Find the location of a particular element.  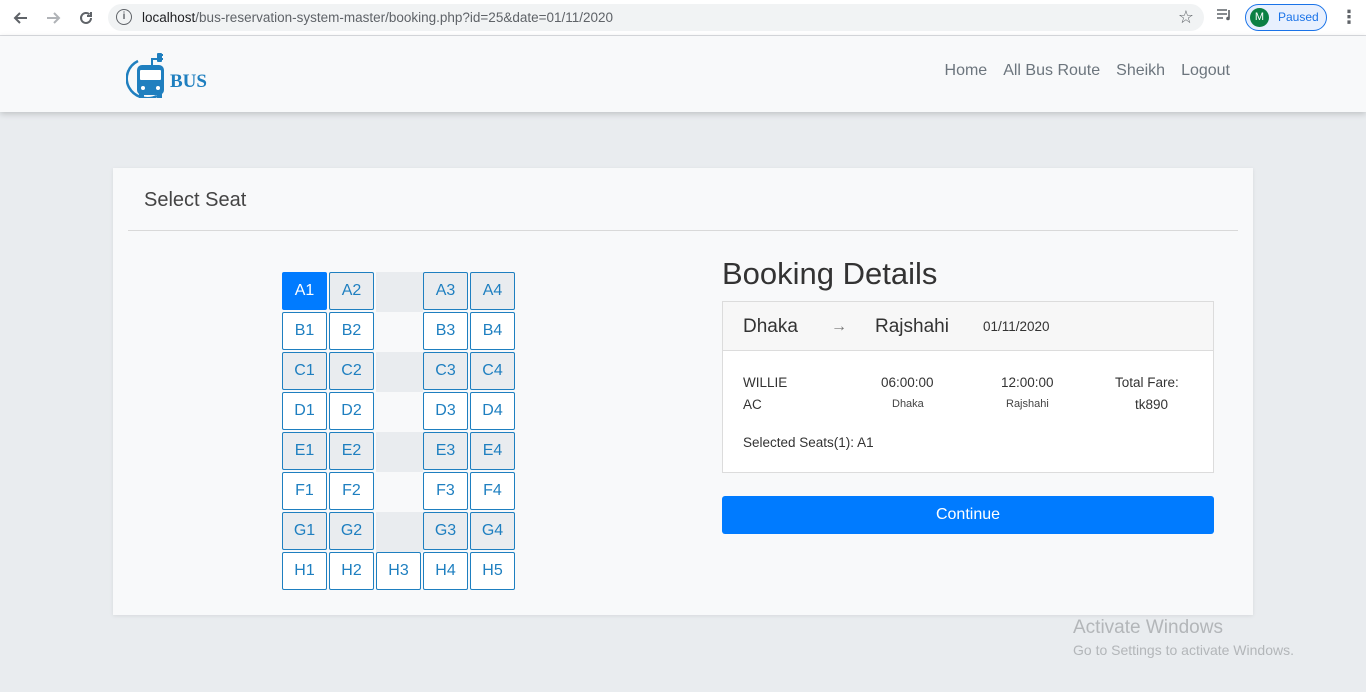

booking-details-title: Booking Details is located at coordinates (830, 273).